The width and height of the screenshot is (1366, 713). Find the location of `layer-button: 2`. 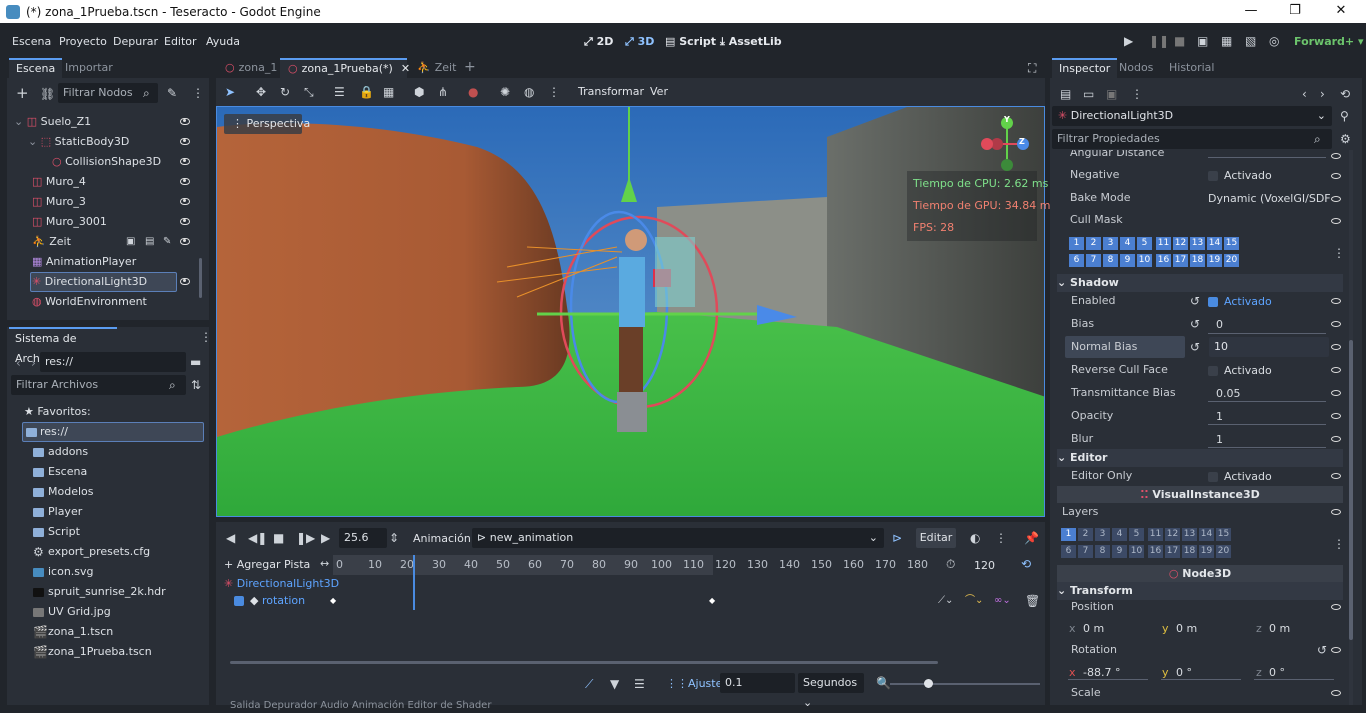

layer-button: 2 is located at coordinates (1093, 243).